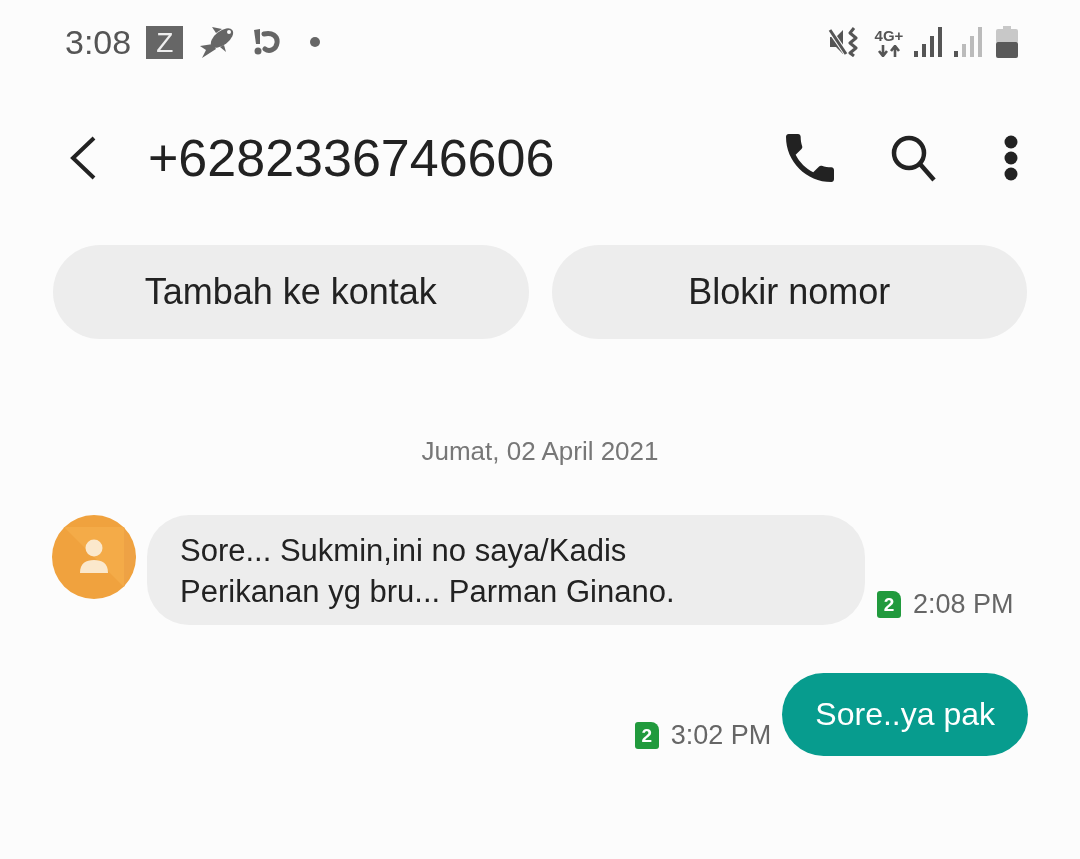  I want to click on fish-icon, so click(217, 42).